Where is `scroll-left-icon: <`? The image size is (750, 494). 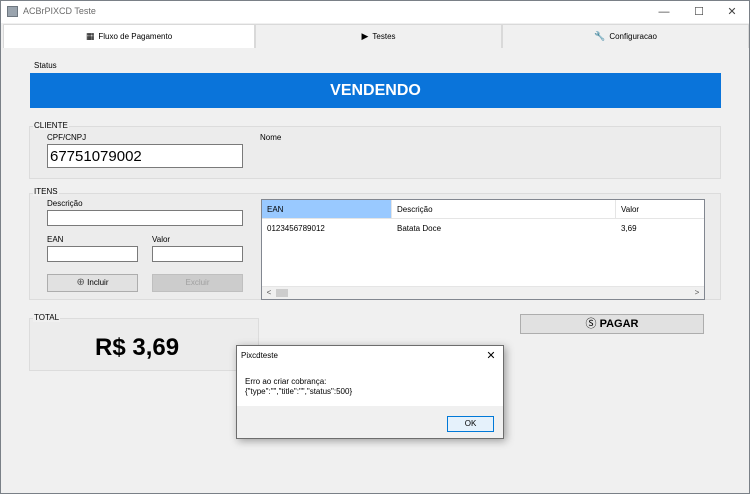 scroll-left-icon: < is located at coordinates (269, 293).